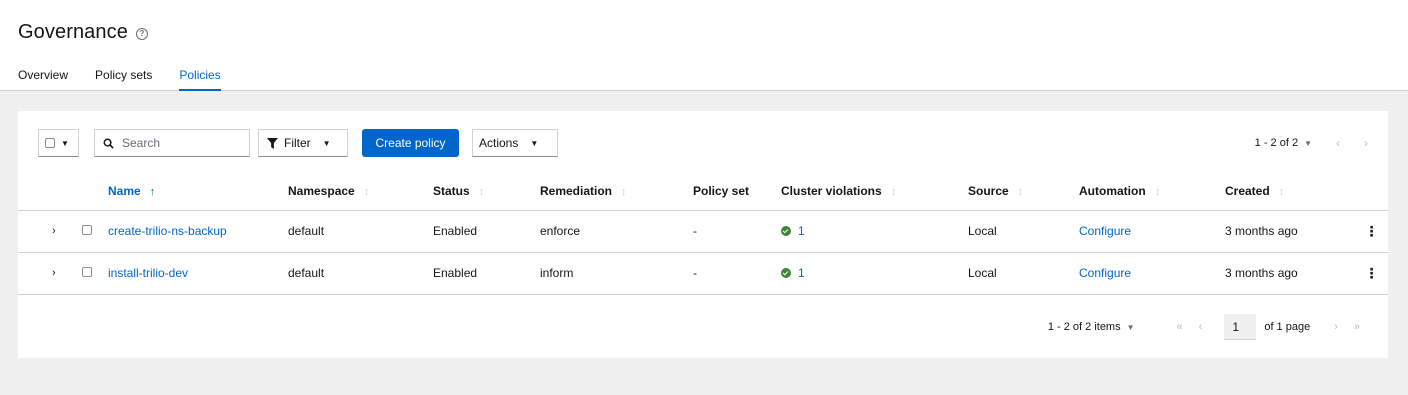 The image size is (1408, 395). Describe the element at coordinates (141, 33) in the screenshot. I see `help-icon: ?` at that location.